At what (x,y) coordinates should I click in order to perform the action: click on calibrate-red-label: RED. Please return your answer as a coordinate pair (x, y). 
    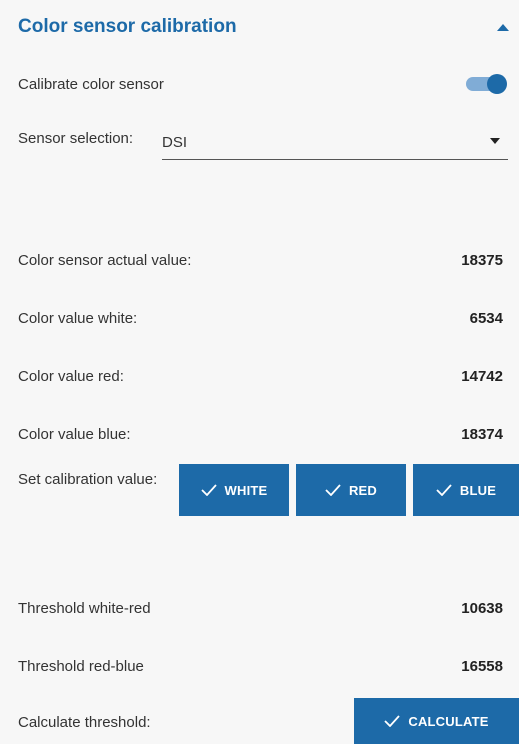
    Looking at the image, I should click on (363, 490).